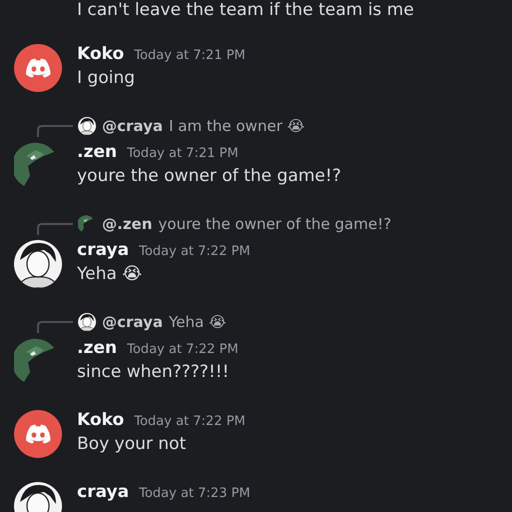 The image size is (512, 512). What do you see at coordinates (153, 372) in the screenshot?
I see `message-text: since when????!!!` at bounding box center [153, 372].